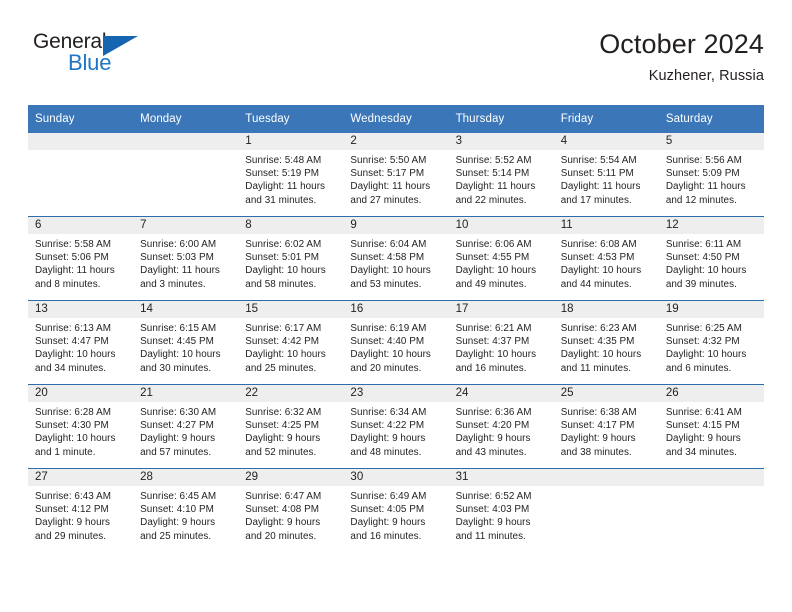 Image resolution: width=792 pixels, height=612 pixels. What do you see at coordinates (81, 309) in the screenshot?
I see `day-number: 13` at bounding box center [81, 309].